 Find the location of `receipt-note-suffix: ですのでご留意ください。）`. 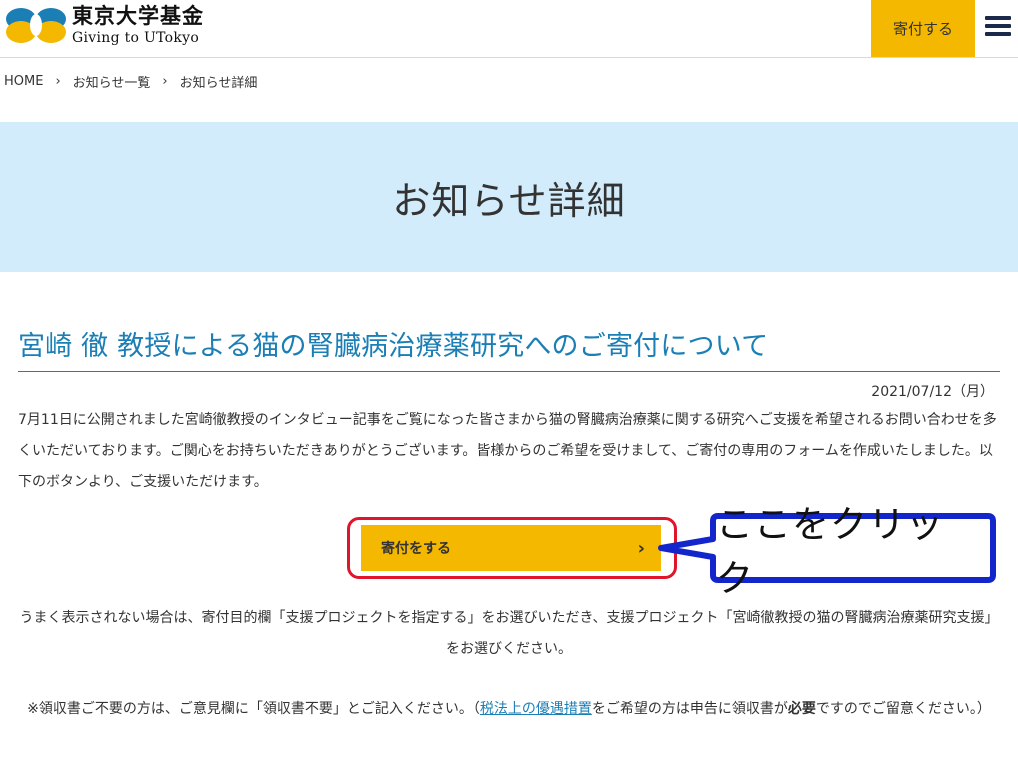

receipt-note-suffix: ですのでご留意ください。） is located at coordinates (903, 709).